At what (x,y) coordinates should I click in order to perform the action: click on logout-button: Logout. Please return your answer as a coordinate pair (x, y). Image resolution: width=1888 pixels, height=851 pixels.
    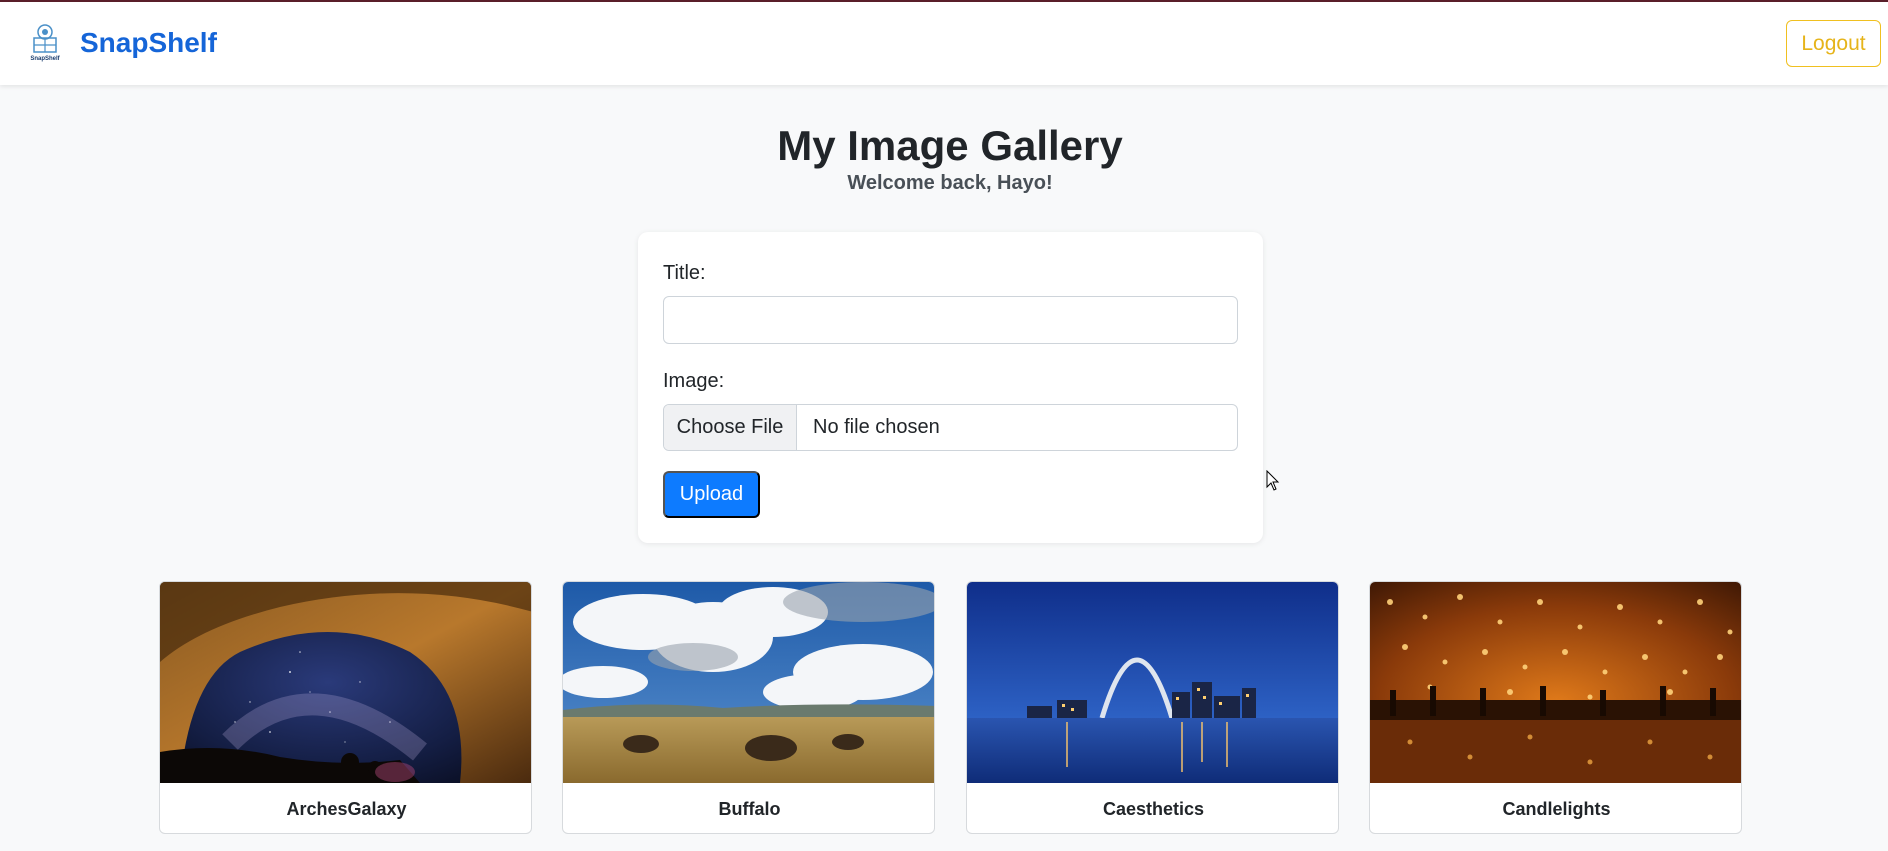
    Looking at the image, I should click on (1833, 43).